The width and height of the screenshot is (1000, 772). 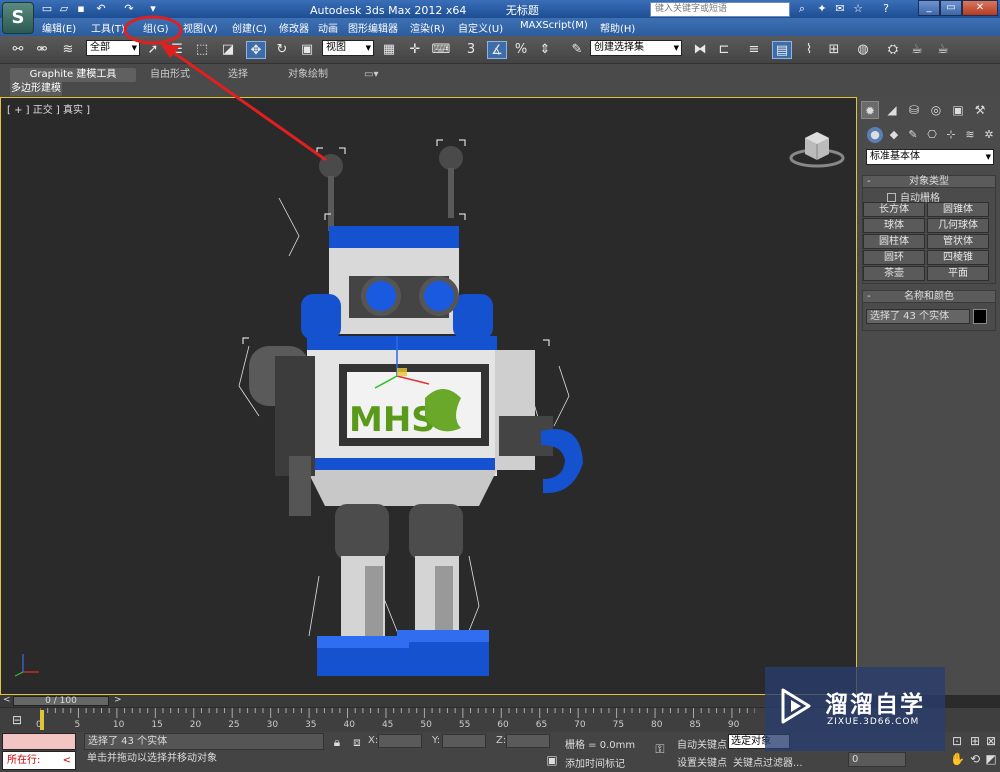 I want to click on curve-editor-icon: ⌇, so click(x=809, y=50).